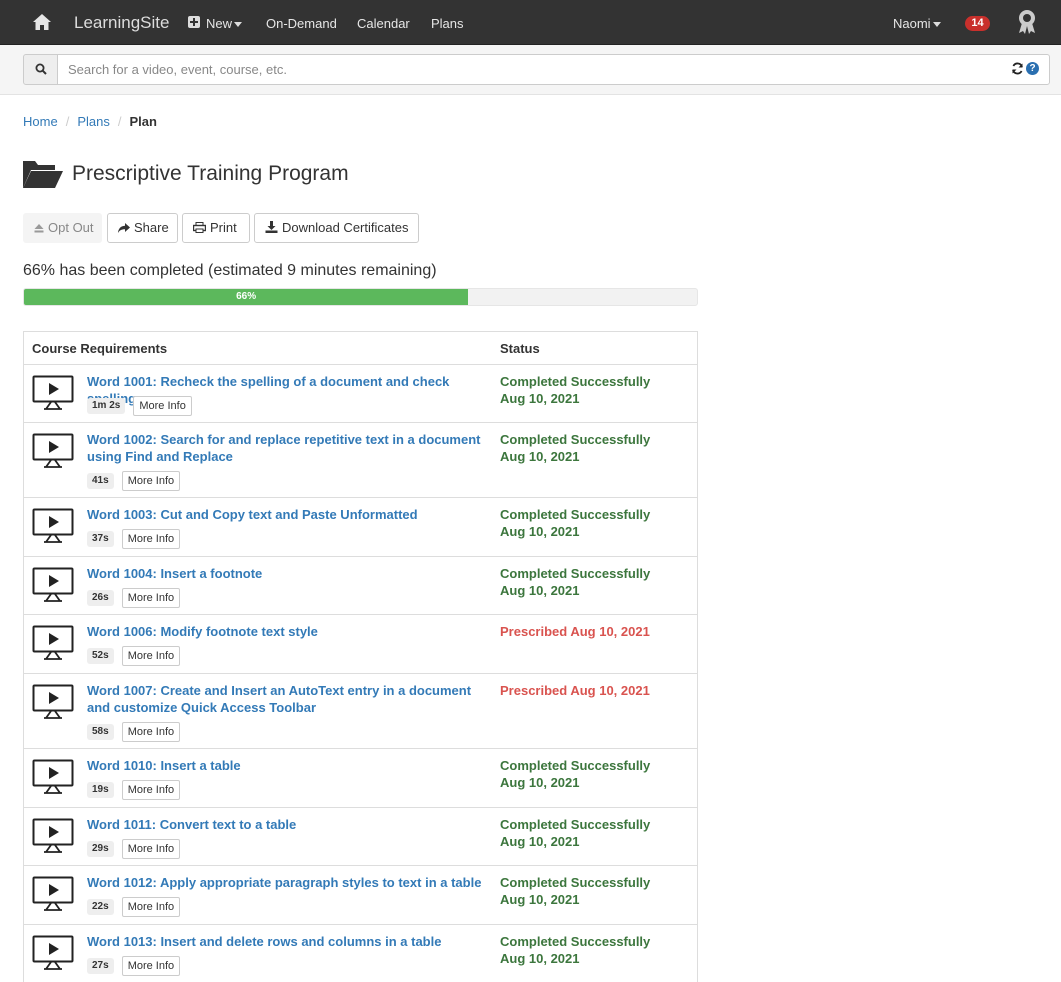 Image resolution: width=1061 pixels, height=982 pixels. I want to click on notification-badge: 14, so click(977, 23).